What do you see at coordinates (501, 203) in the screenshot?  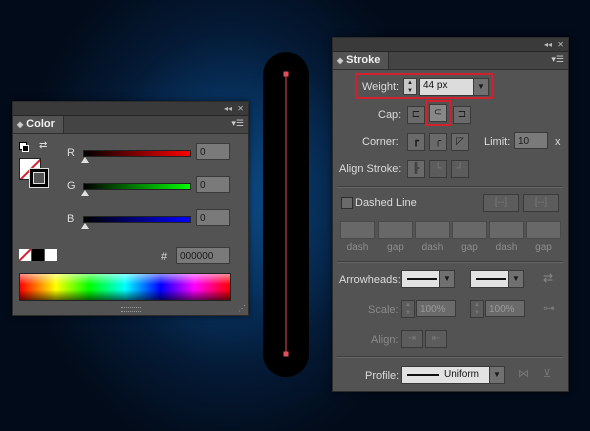 I see `preserve-dash-button: [‐‐]` at bounding box center [501, 203].